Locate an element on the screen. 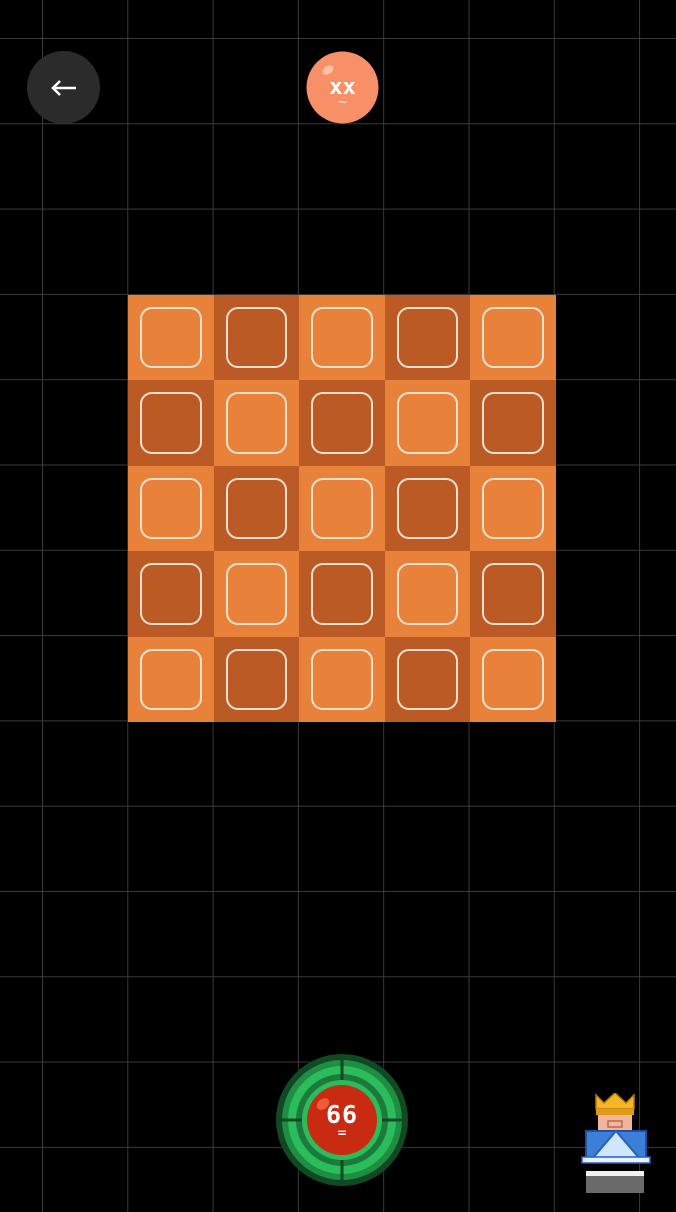 This screenshot has height=1212, width=676. king-button is located at coordinates (615, 1144).